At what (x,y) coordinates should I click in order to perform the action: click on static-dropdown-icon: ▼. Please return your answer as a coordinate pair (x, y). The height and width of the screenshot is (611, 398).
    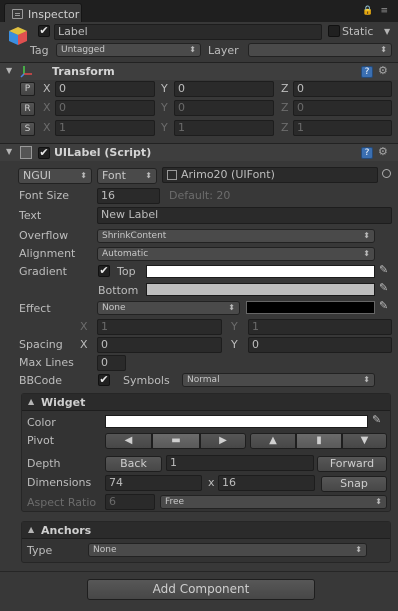
    Looking at the image, I should click on (387, 31).